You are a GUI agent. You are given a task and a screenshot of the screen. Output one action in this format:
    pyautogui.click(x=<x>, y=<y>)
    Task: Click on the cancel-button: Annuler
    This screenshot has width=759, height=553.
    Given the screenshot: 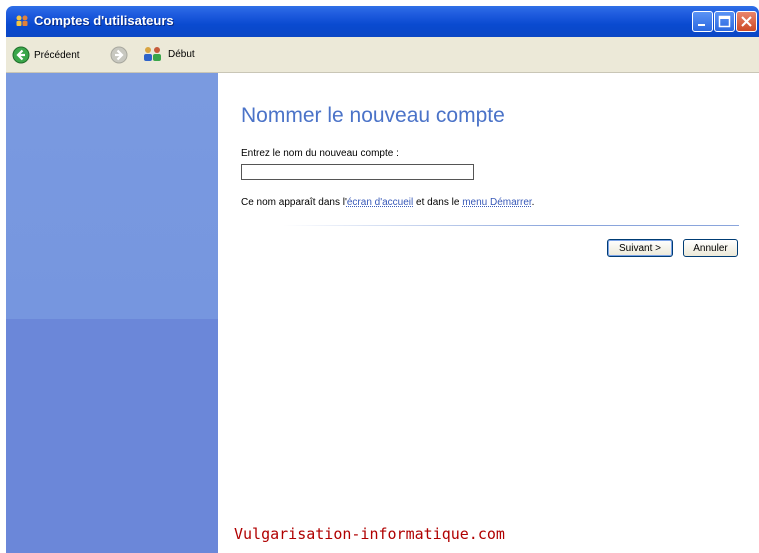 What is the action you would take?
    pyautogui.click(x=710, y=248)
    